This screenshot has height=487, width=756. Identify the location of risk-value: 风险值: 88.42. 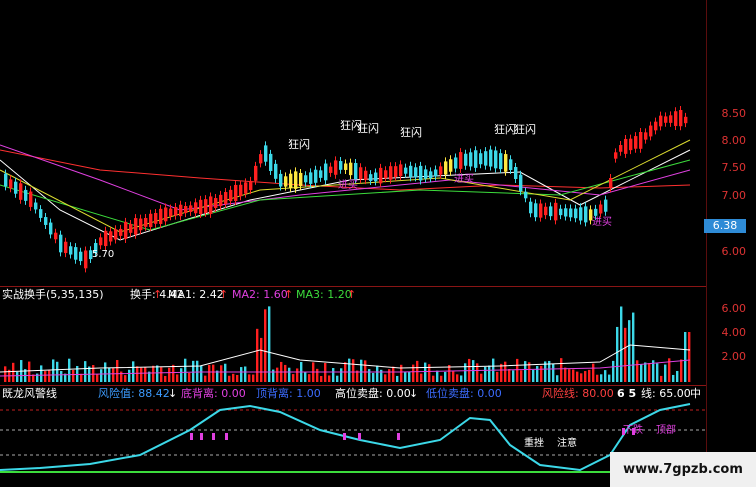
(134, 393).